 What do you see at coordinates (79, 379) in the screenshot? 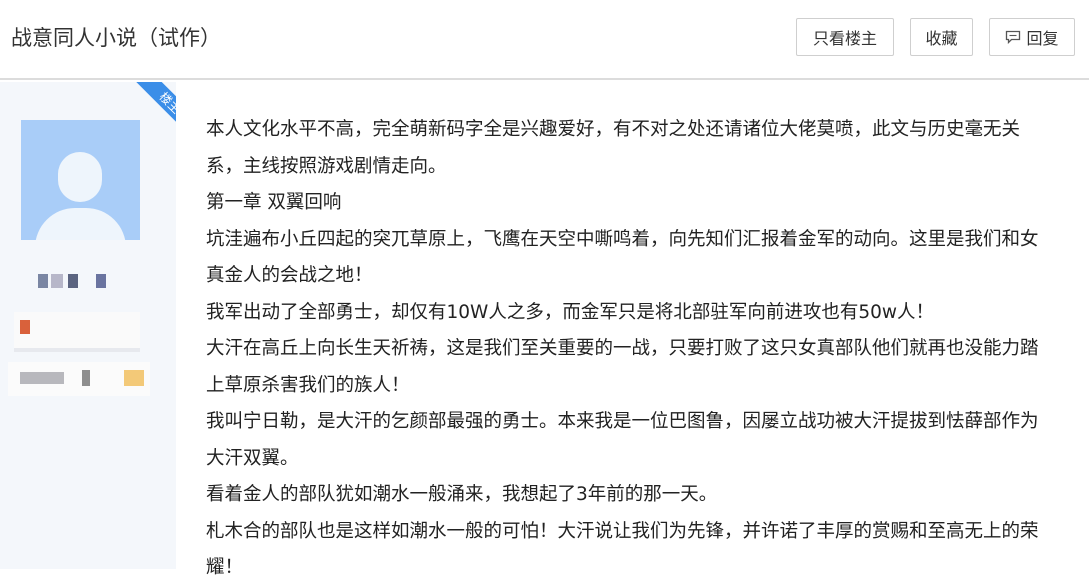
I see `level-badge-blurred` at bounding box center [79, 379].